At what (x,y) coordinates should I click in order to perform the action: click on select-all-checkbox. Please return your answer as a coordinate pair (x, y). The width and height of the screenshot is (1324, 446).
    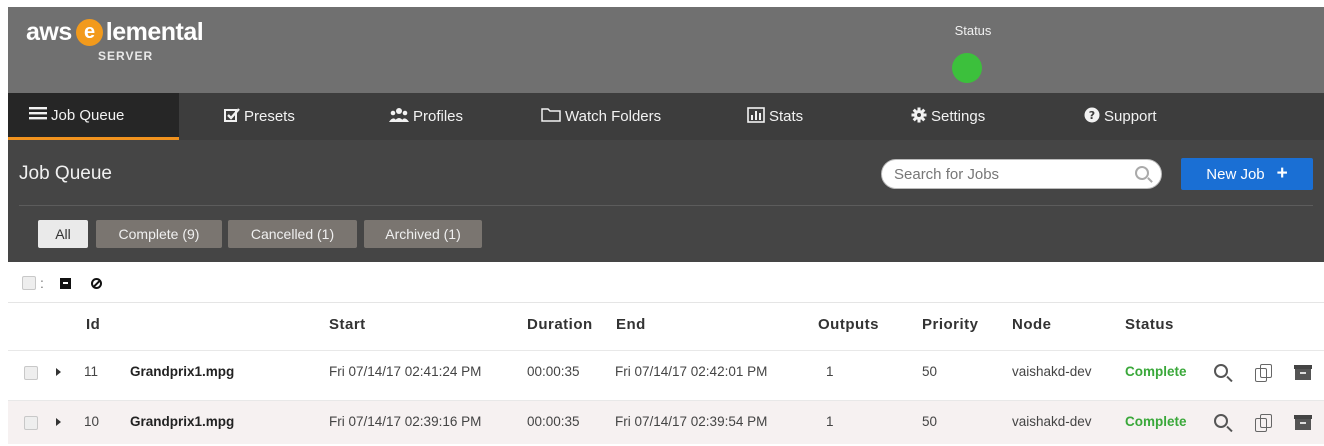
    Looking at the image, I should click on (29, 283).